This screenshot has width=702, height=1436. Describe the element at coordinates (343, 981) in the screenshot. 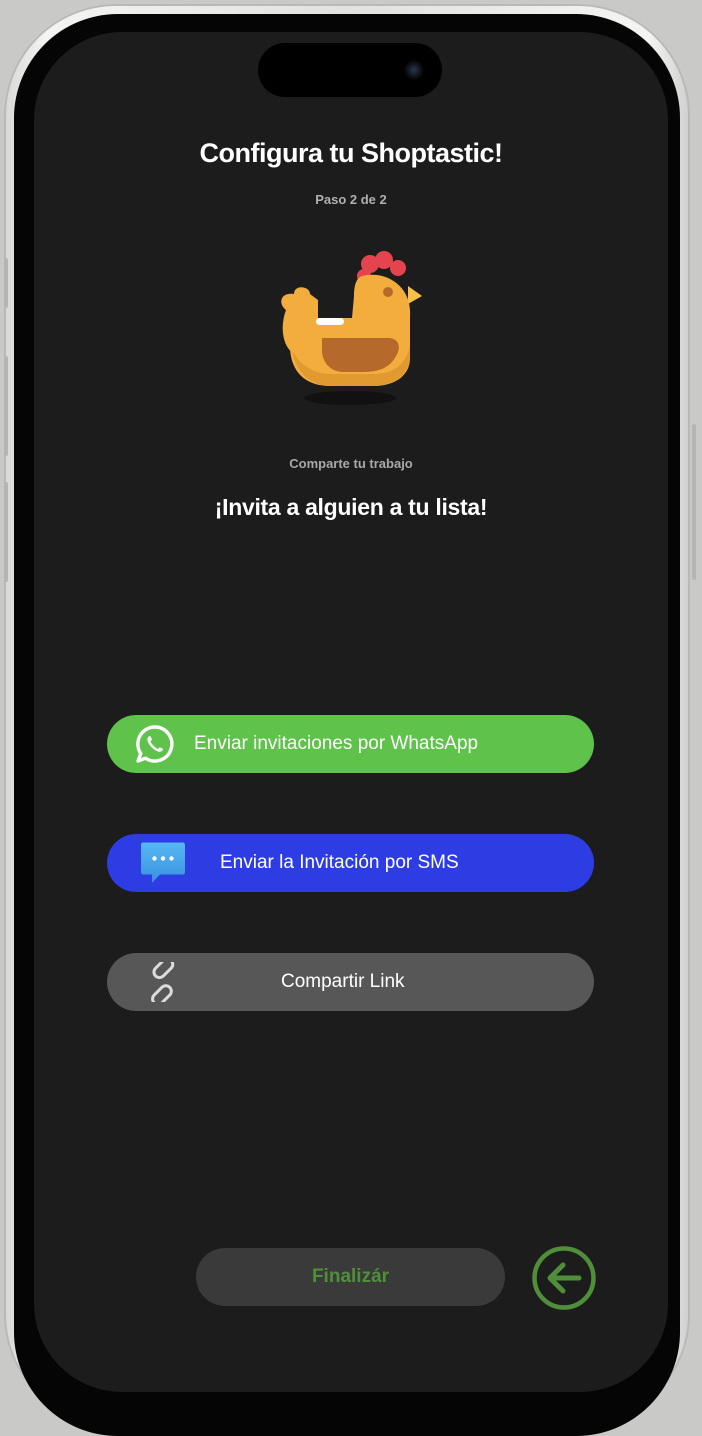

I see `share-link-label: Compartir Link` at that location.